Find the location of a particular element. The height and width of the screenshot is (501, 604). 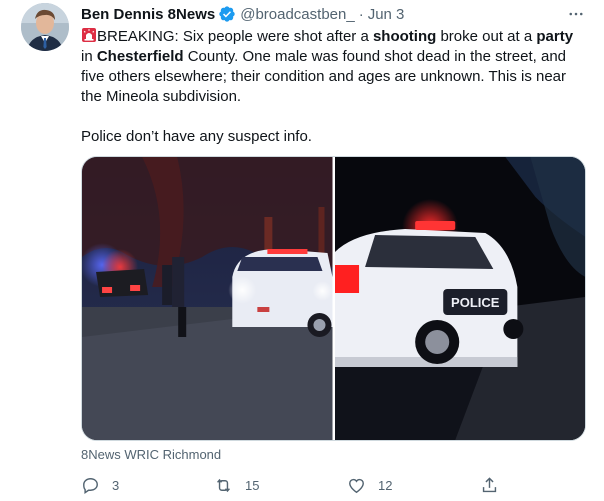

share-icon is located at coordinates (489, 484).